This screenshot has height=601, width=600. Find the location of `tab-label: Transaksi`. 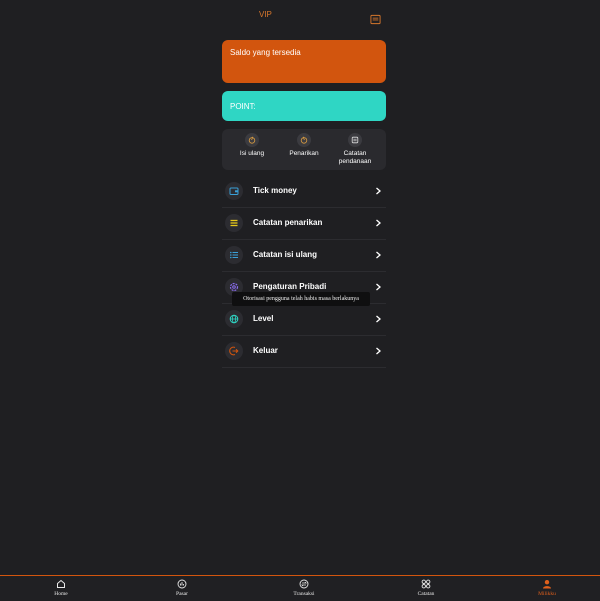

tab-label: Transaksi is located at coordinates (304, 594).